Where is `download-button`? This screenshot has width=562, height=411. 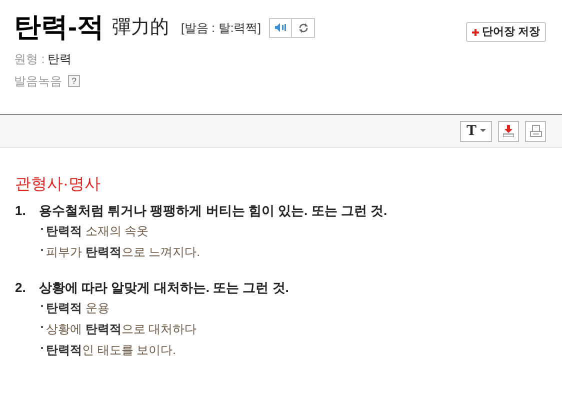 download-button is located at coordinates (508, 131).